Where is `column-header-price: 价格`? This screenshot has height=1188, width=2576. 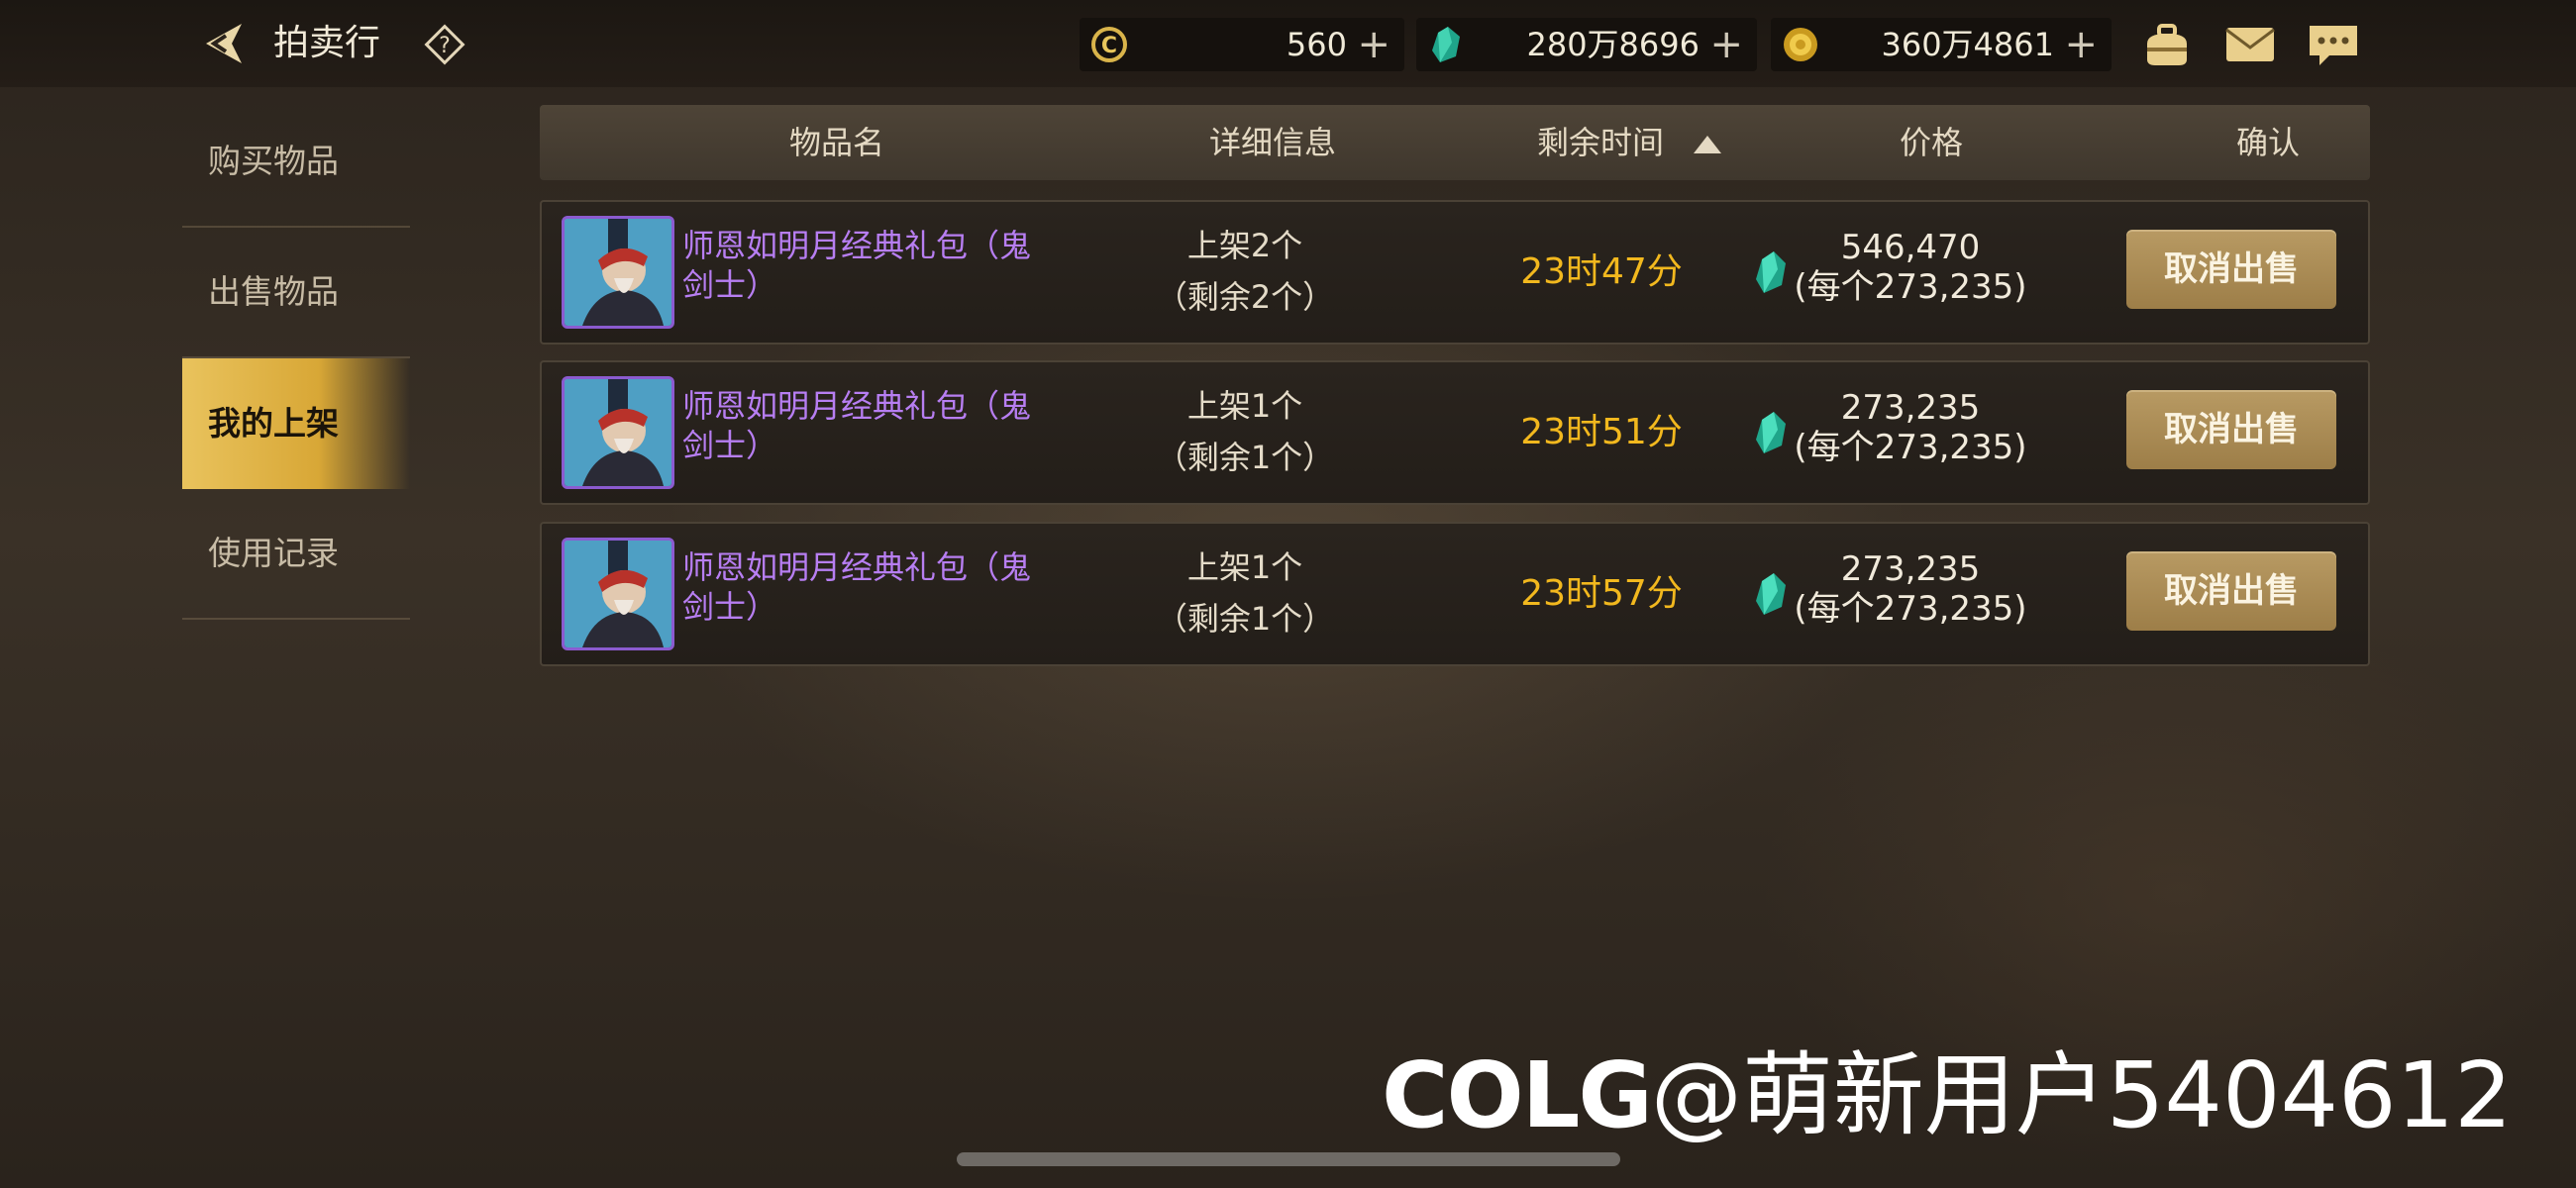
column-header-price: 价格 is located at coordinates (1931, 142).